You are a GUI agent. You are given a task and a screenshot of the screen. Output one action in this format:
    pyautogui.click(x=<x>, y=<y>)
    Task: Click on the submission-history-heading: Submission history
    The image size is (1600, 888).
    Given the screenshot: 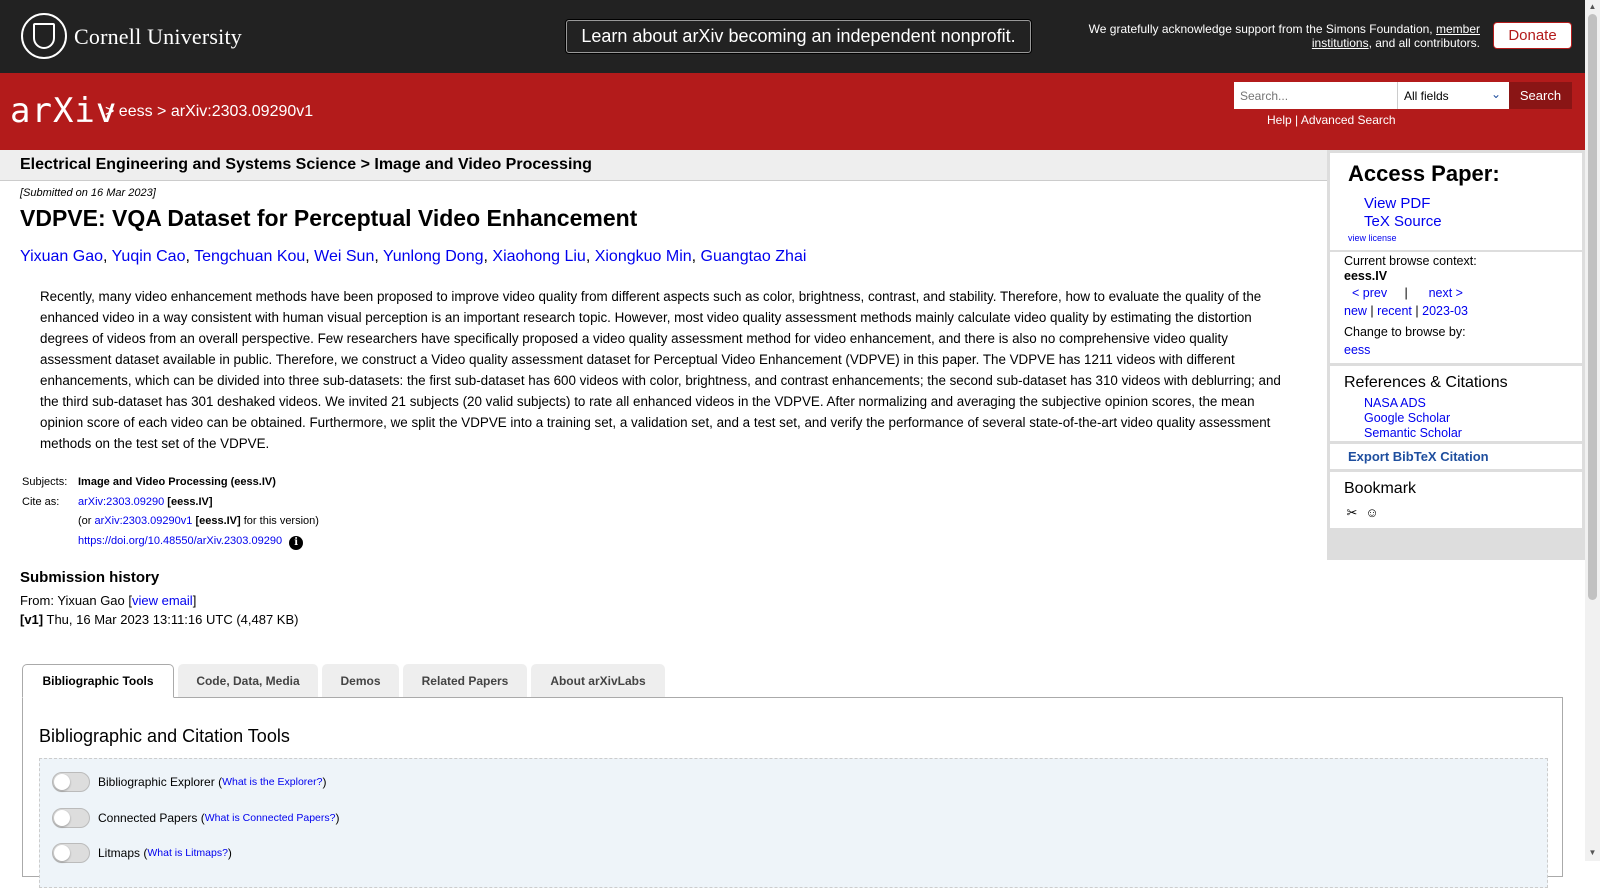 What is the action you would take?
    pyautogui.click(x=90, y=577)
    